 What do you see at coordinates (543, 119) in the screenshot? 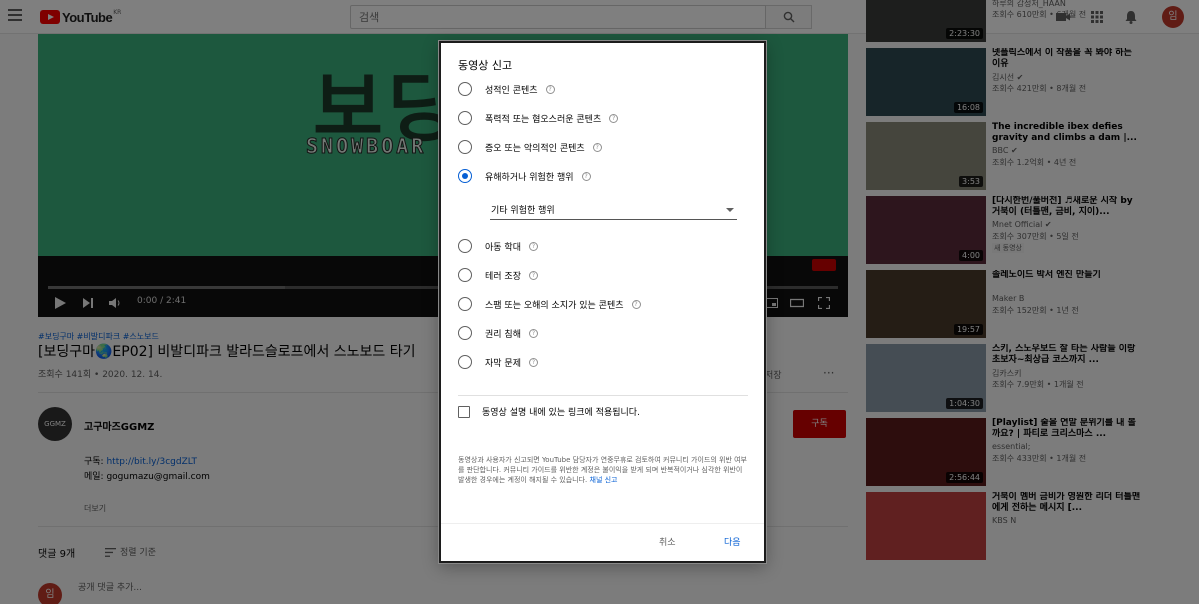
I see `reason-label: 폭력적 또는 혐오스러운 콘텐츠` at bounding box center [543, 119].